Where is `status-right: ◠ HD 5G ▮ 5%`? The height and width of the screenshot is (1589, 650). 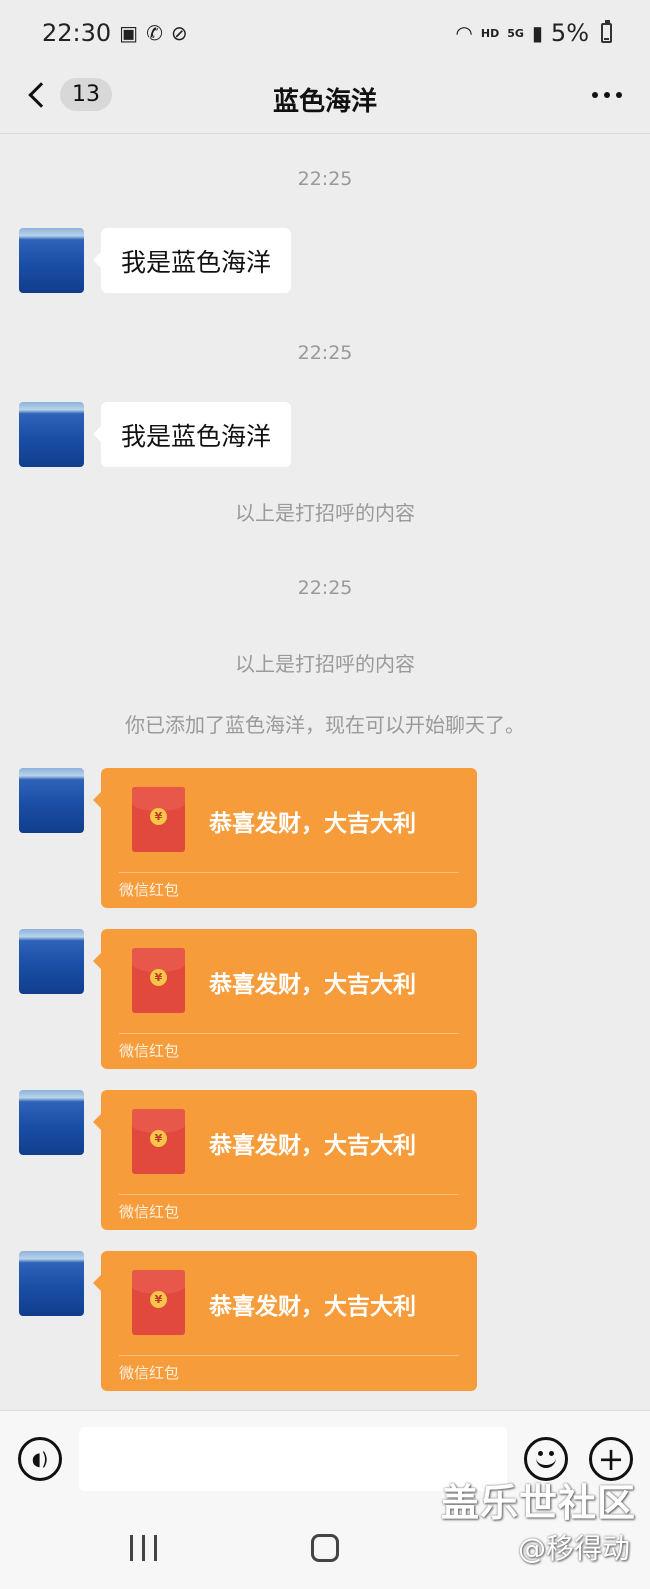 status-right: ◠ HD 5G ▮ 5% is located at coordinates (533, 33).